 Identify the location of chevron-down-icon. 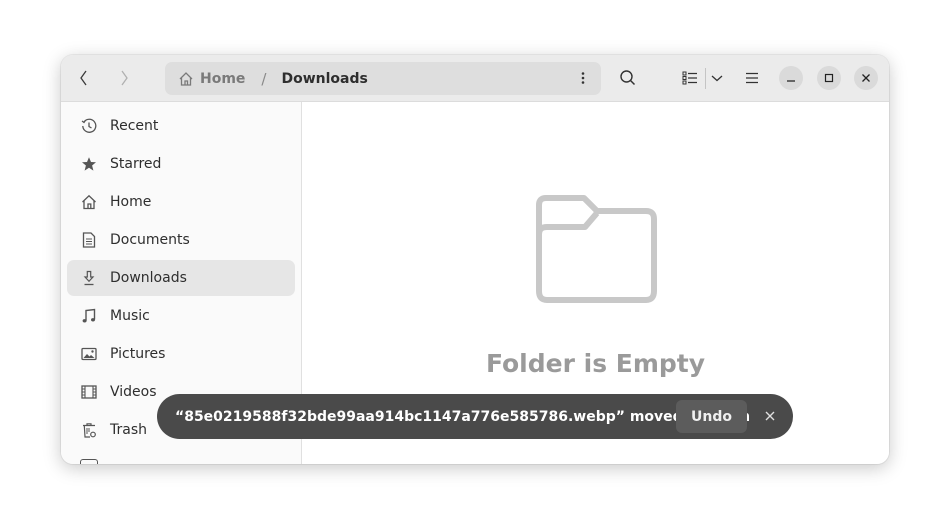
(717, 78).